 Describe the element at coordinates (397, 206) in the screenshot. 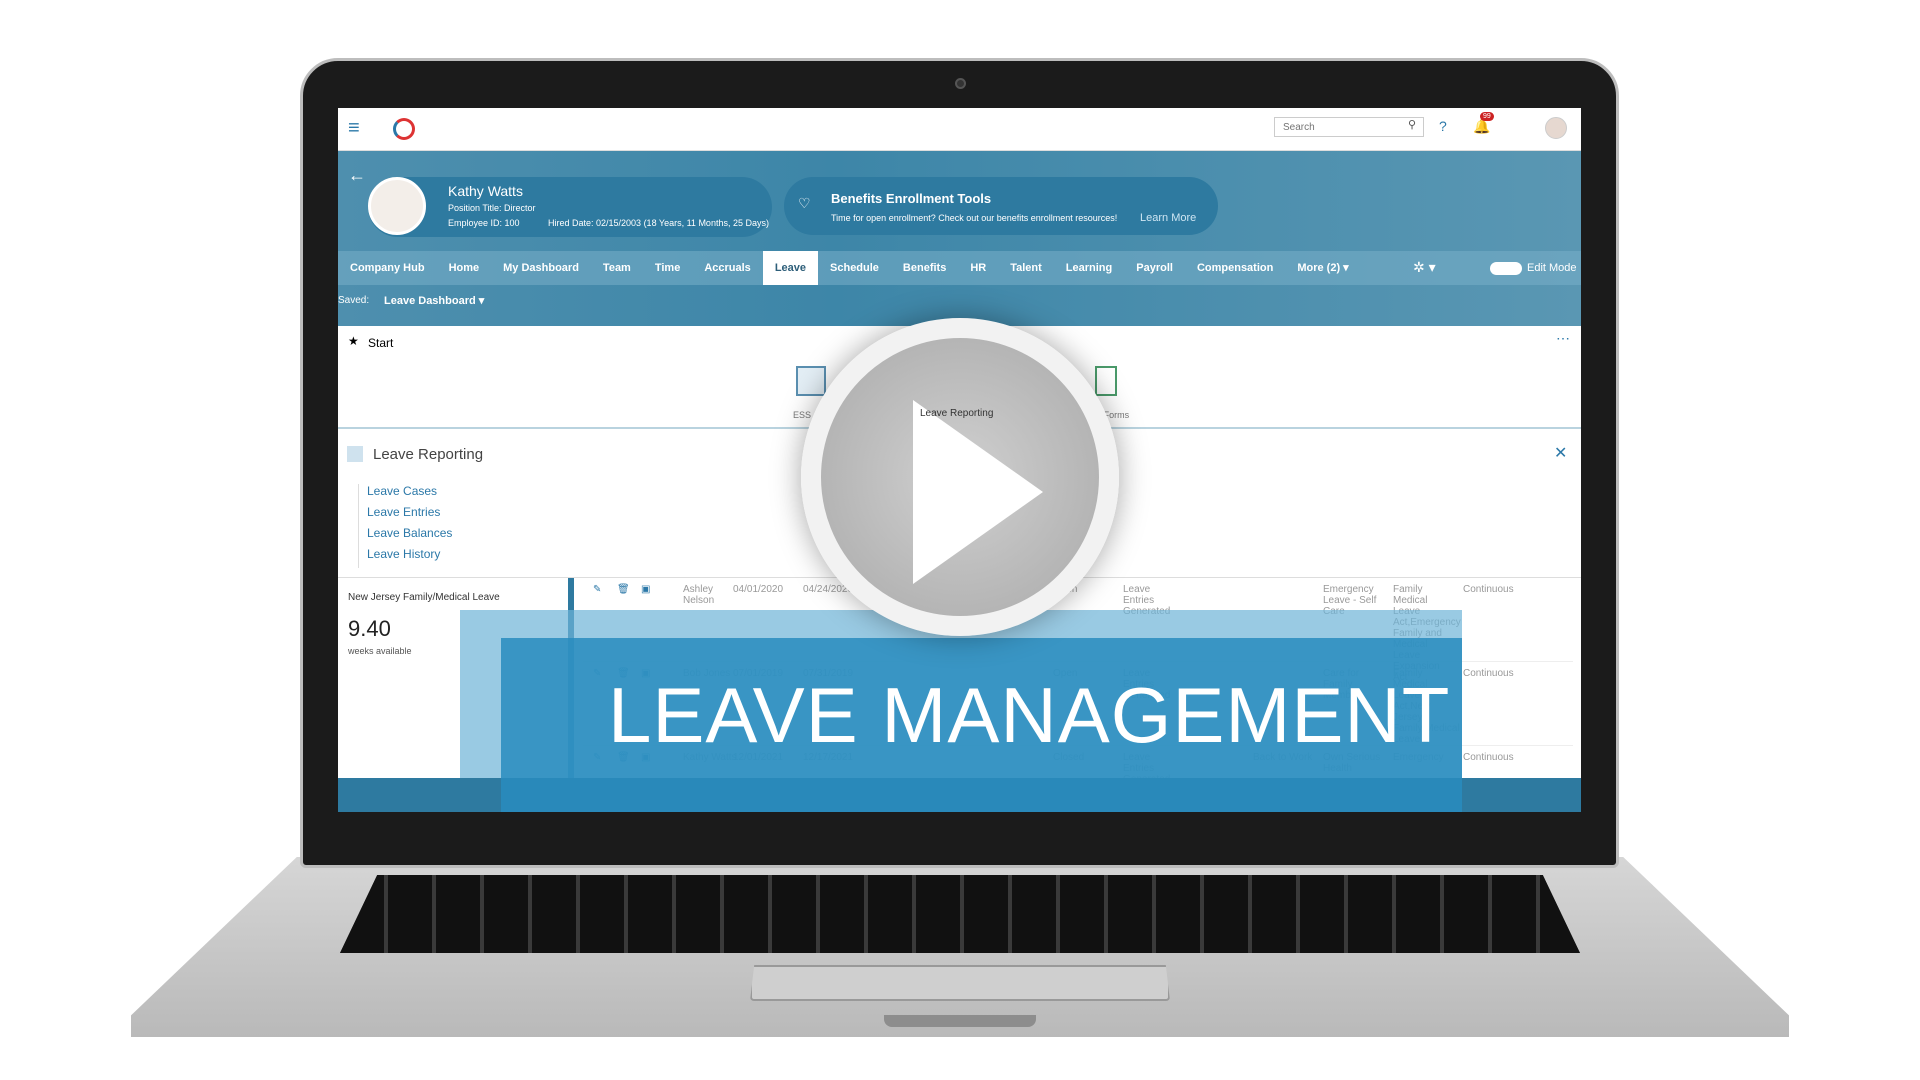

I see `profile-photo` at that location.